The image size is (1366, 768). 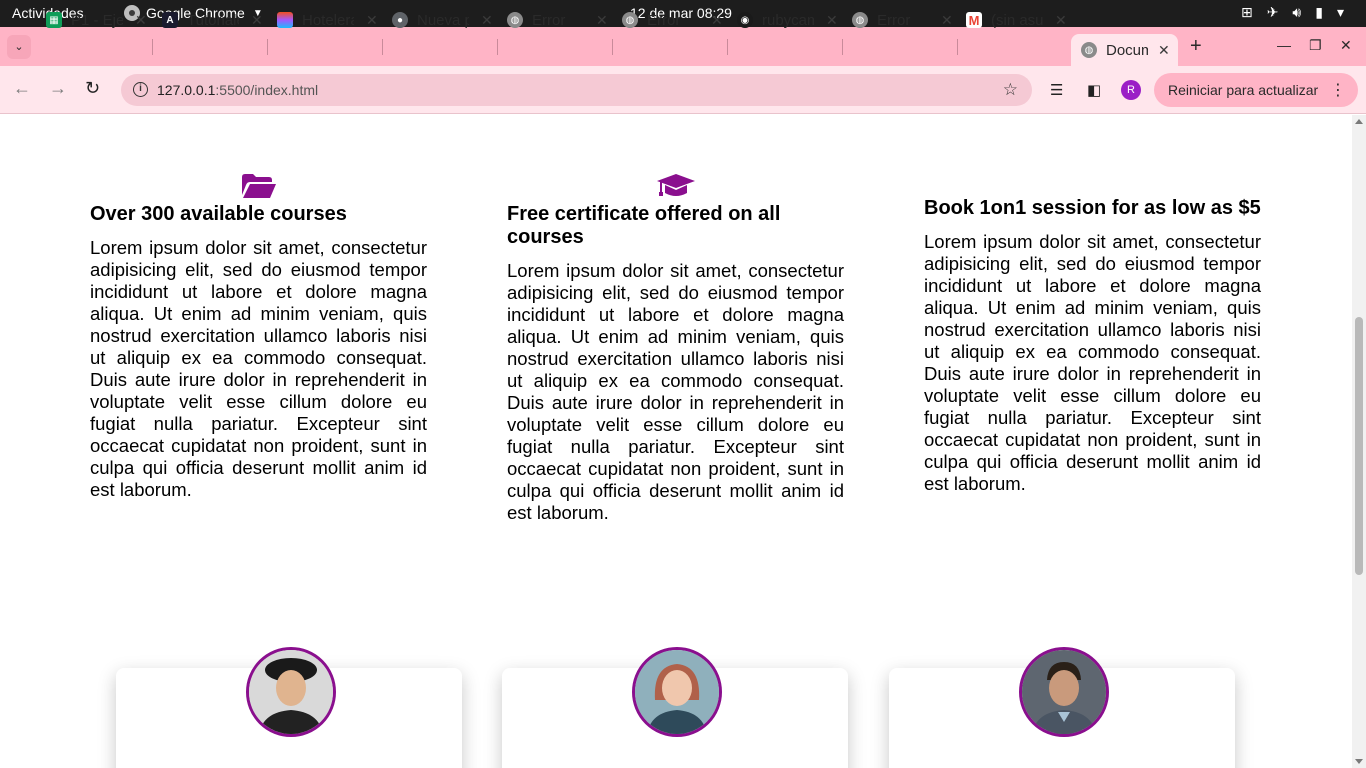 What do you see at coordinates (1359, 121) in the screenshot?
I see `scroll-up-icon` at bounding box center [1359, 121].